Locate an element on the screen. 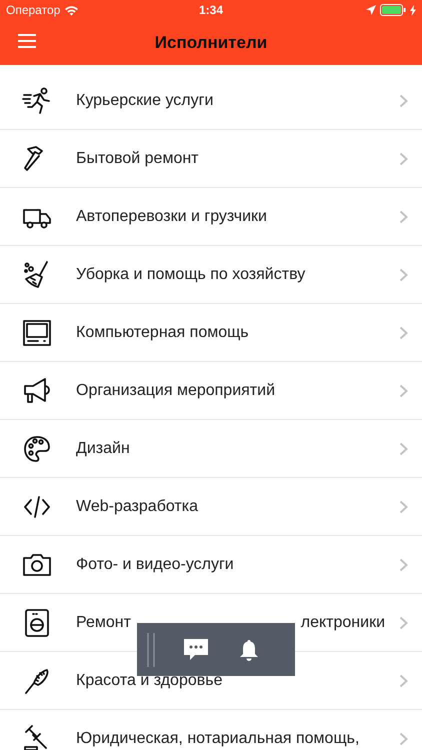 This screenshot has height=750, width=422. location-icon is located at coordinates (371, 10).